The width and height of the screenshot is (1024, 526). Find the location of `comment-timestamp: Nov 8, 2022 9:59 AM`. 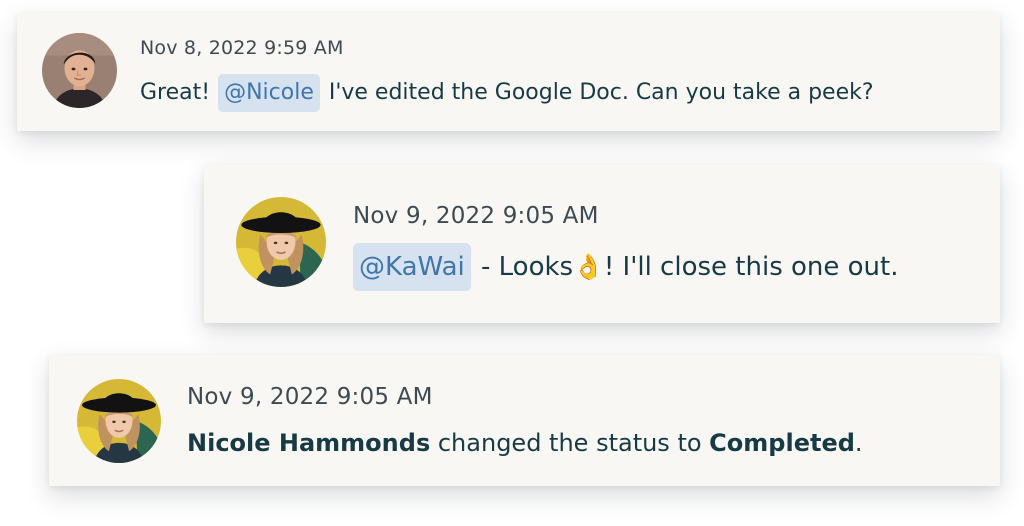

comment-timestamp: Nov 8, 2022 9:59 AM is located at coordinates (242, 48).